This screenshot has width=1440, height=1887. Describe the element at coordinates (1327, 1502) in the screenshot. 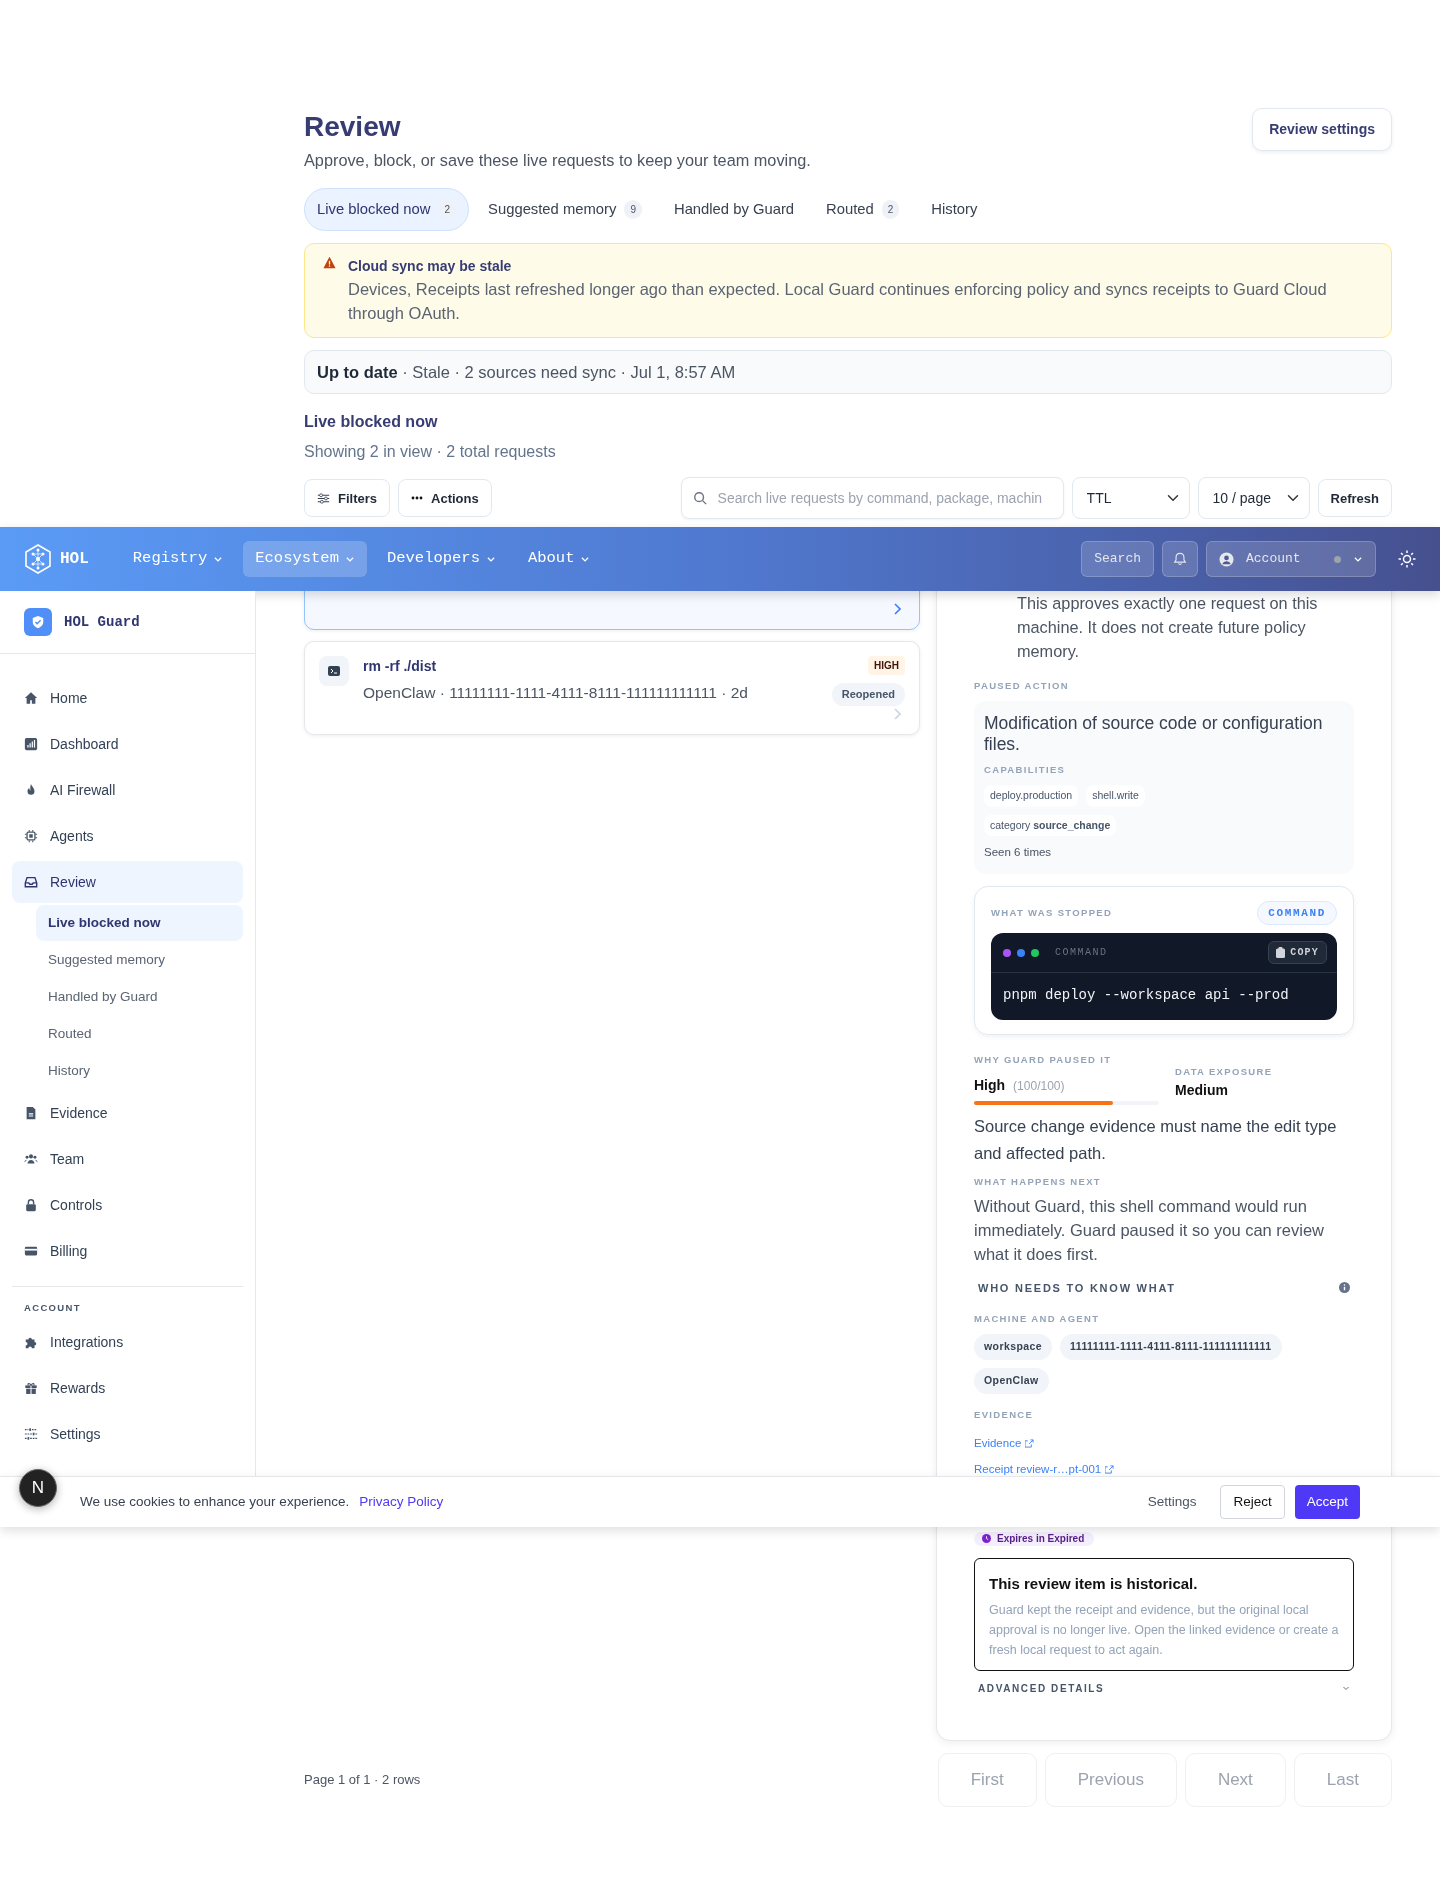

I see `accept-button: Accept` at that location.